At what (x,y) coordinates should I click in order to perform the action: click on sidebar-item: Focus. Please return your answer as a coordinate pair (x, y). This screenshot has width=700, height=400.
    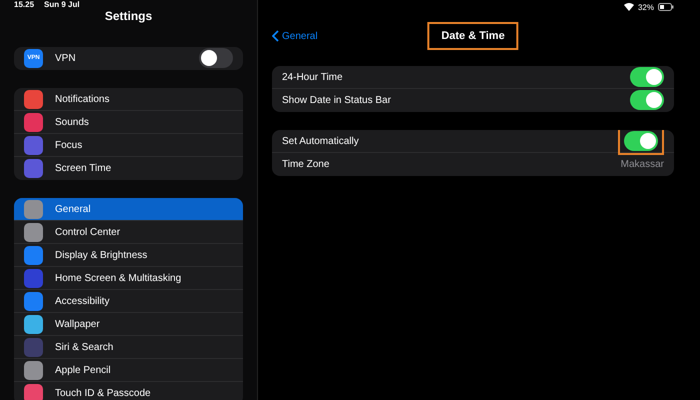
    Looking at the image, I should click on (128, 145).